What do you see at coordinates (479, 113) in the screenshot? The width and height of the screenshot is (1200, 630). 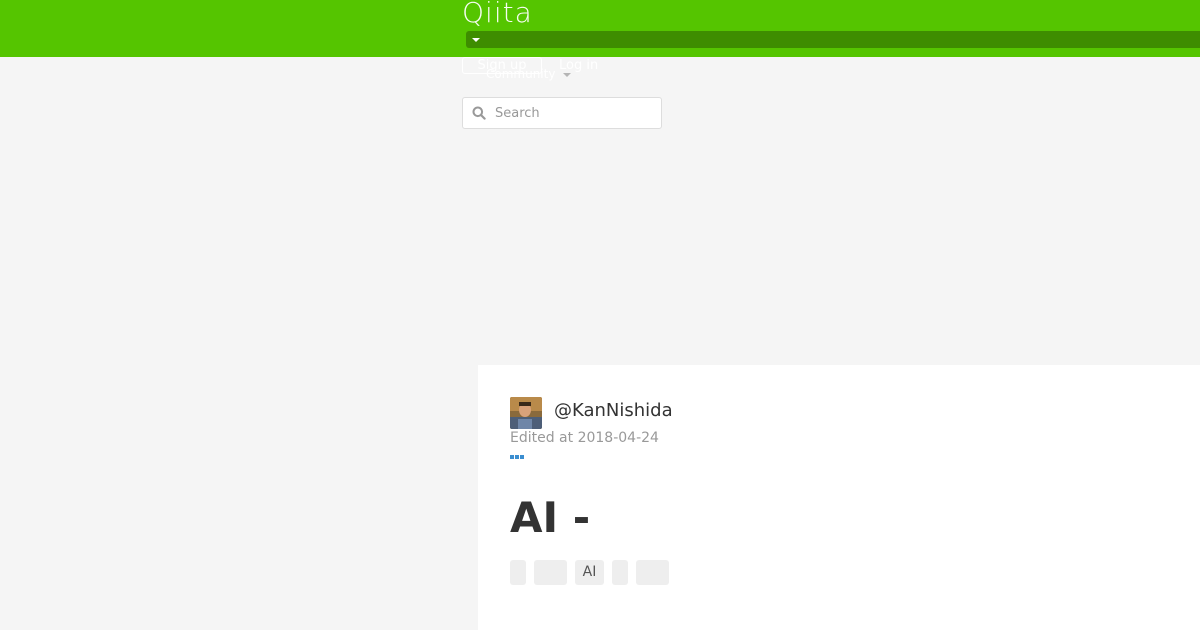 I see `search-icon` at bounding box center [479, 113].